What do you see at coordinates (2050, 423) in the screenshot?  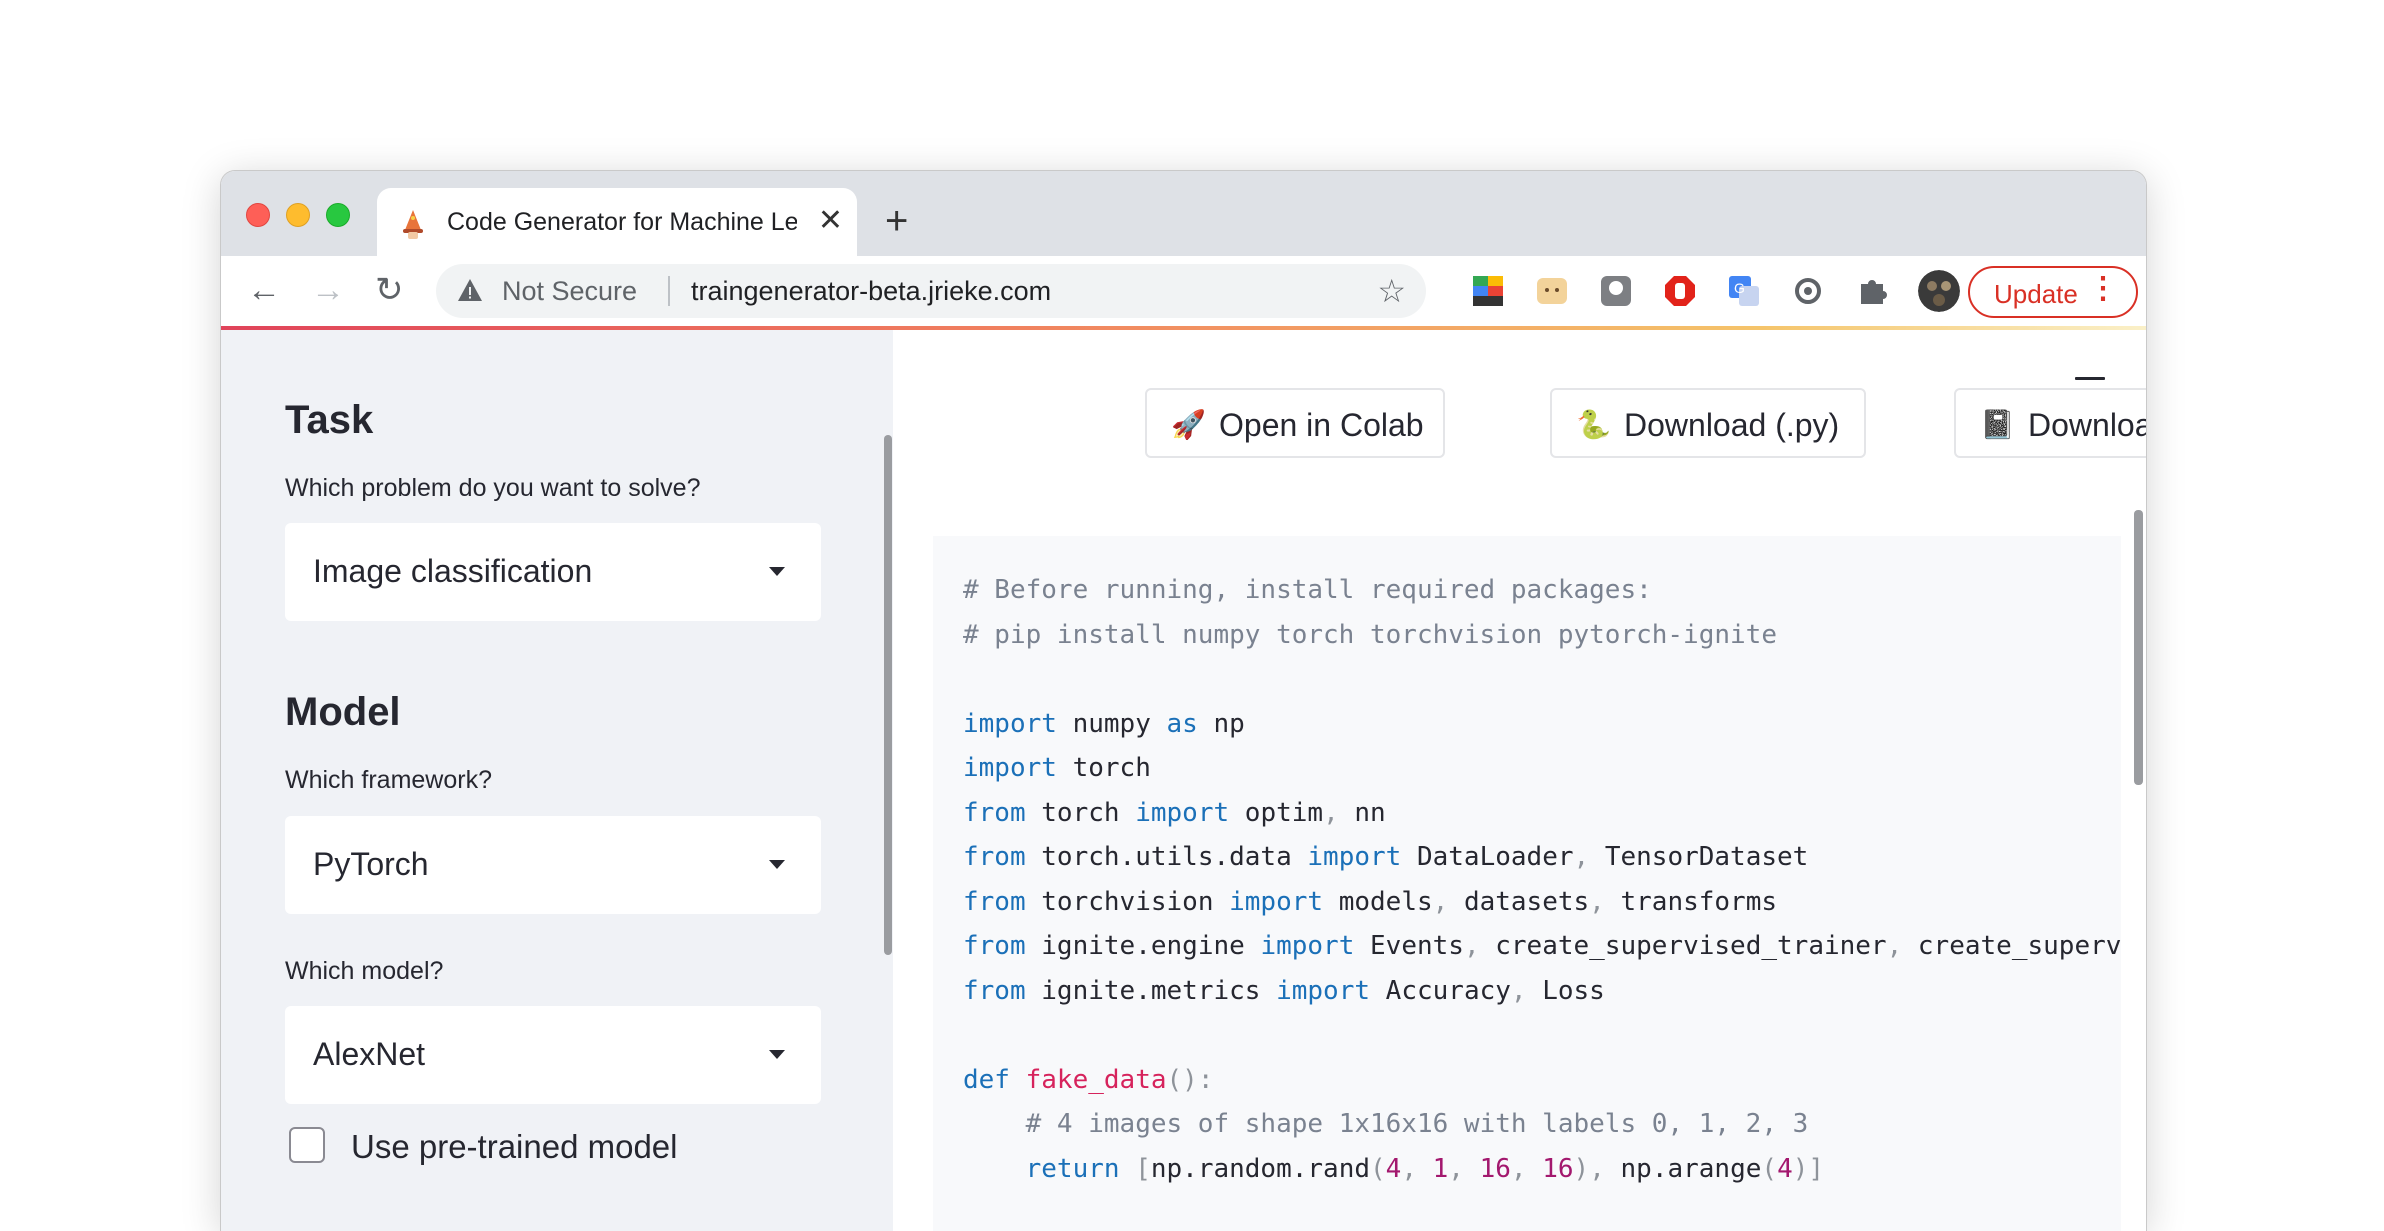 I see `download-ipynb-button: 📓 Download (.ipynb)` at bounding box center [2050, 423].